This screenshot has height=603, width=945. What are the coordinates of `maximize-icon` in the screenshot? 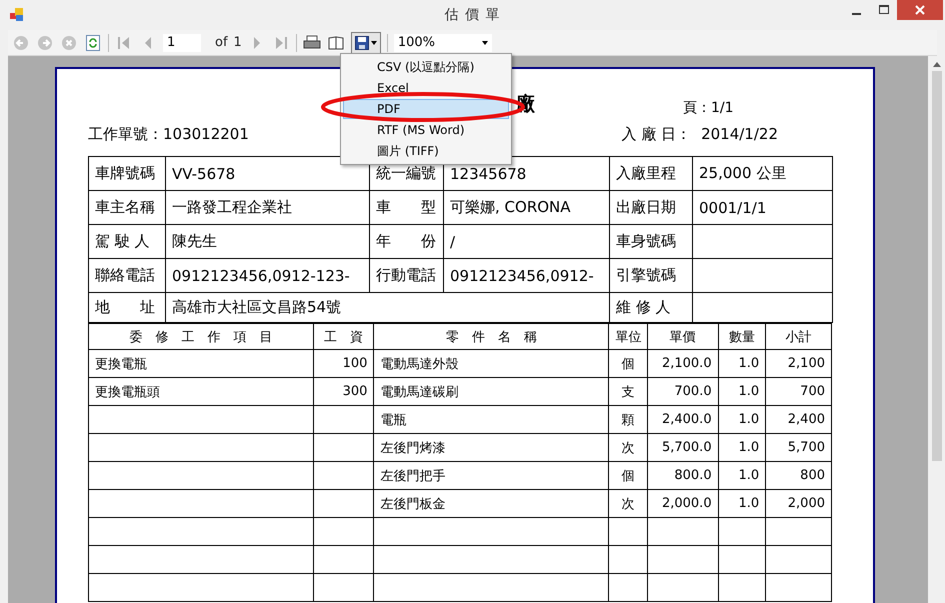 It's located at (883, 10).